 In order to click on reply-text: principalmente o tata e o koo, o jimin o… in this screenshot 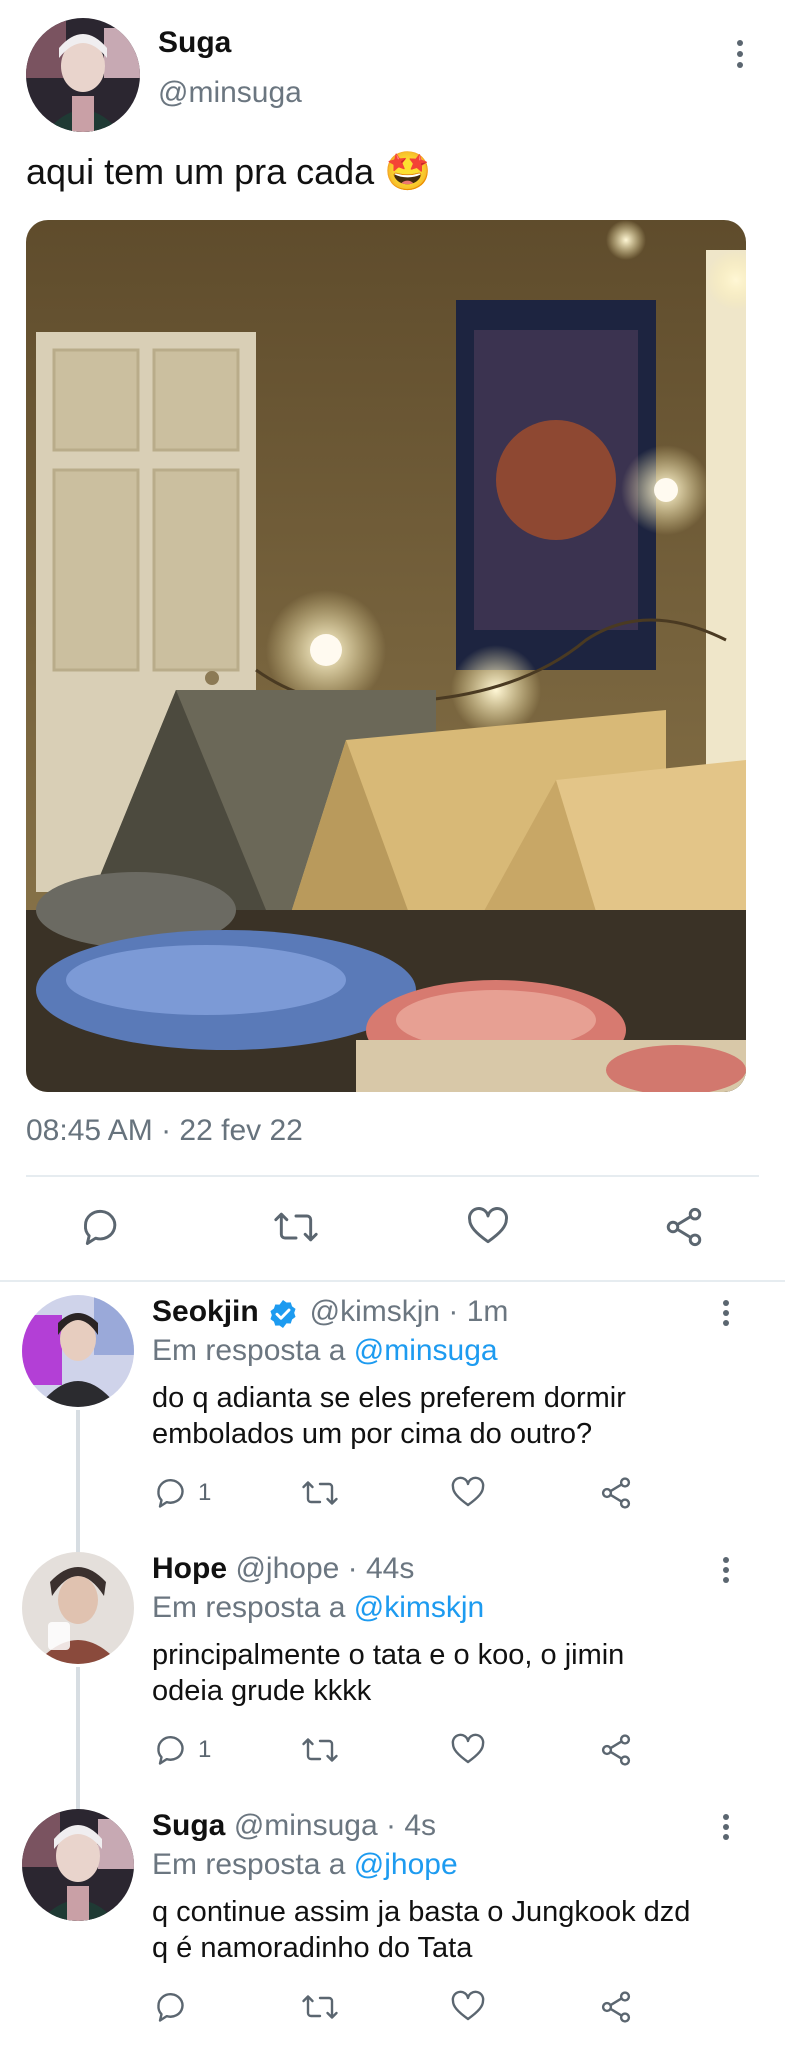, I will do `click(388, 1673)`.